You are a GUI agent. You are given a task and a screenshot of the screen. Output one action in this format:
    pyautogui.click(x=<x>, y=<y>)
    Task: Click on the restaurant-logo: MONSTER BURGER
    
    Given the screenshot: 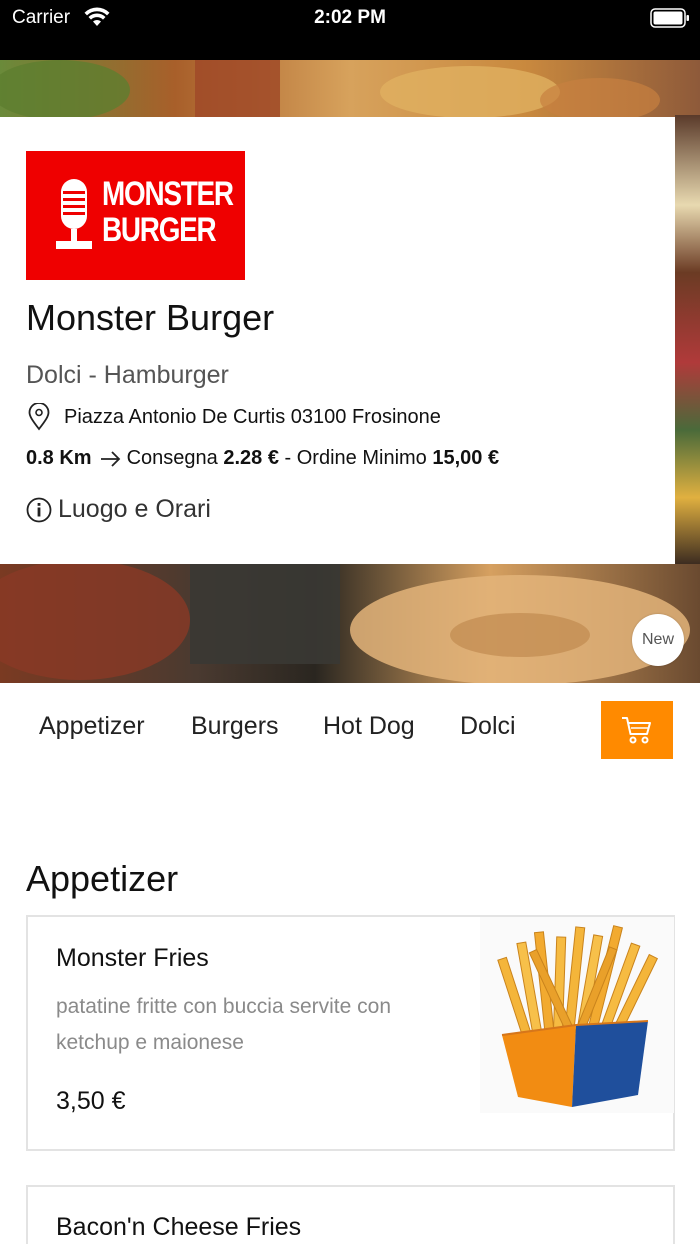 What is the action you would take?
    pyautogui.click(x=135, y=215)
    